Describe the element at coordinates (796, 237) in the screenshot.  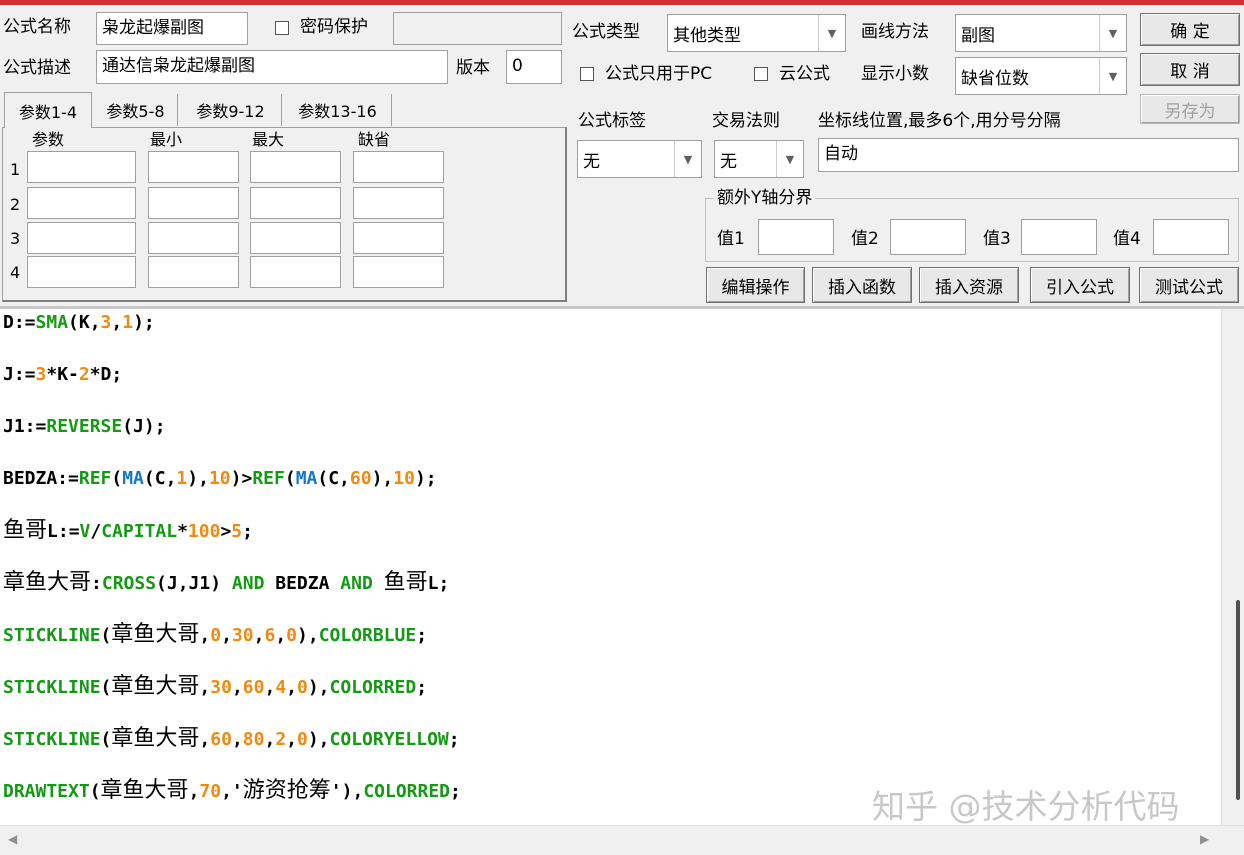
I see `y-value-1-input` at that location.